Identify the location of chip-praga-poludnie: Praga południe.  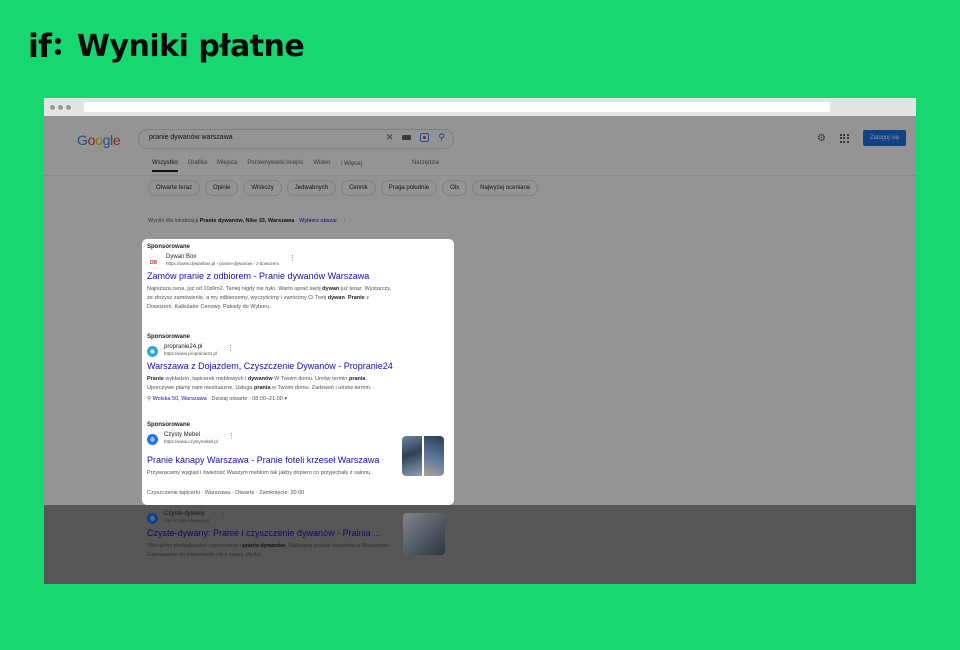
(409, 188).